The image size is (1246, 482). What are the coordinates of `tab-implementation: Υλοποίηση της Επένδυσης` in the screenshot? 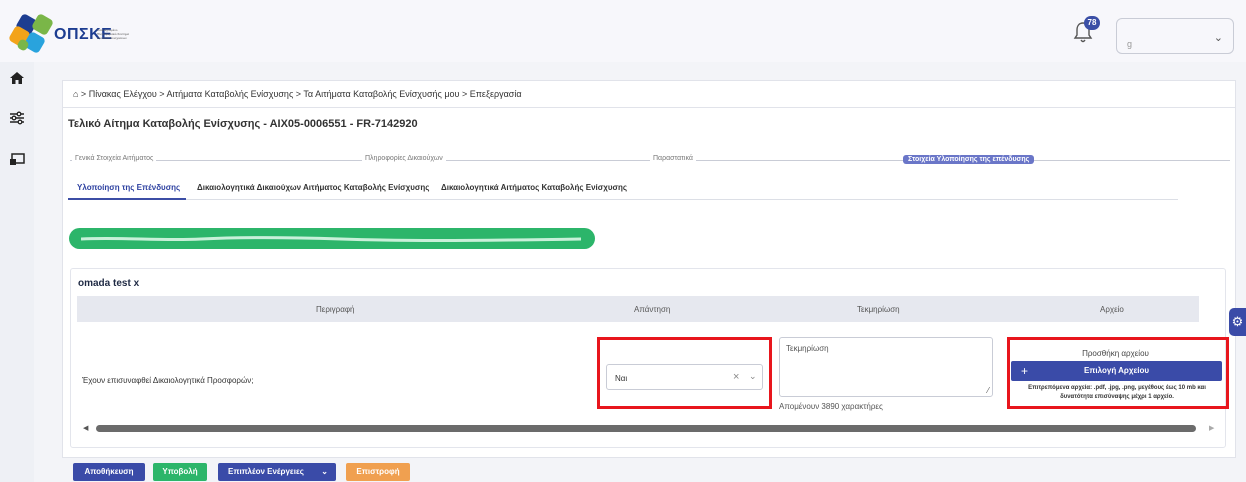 It's located at (128, 187).